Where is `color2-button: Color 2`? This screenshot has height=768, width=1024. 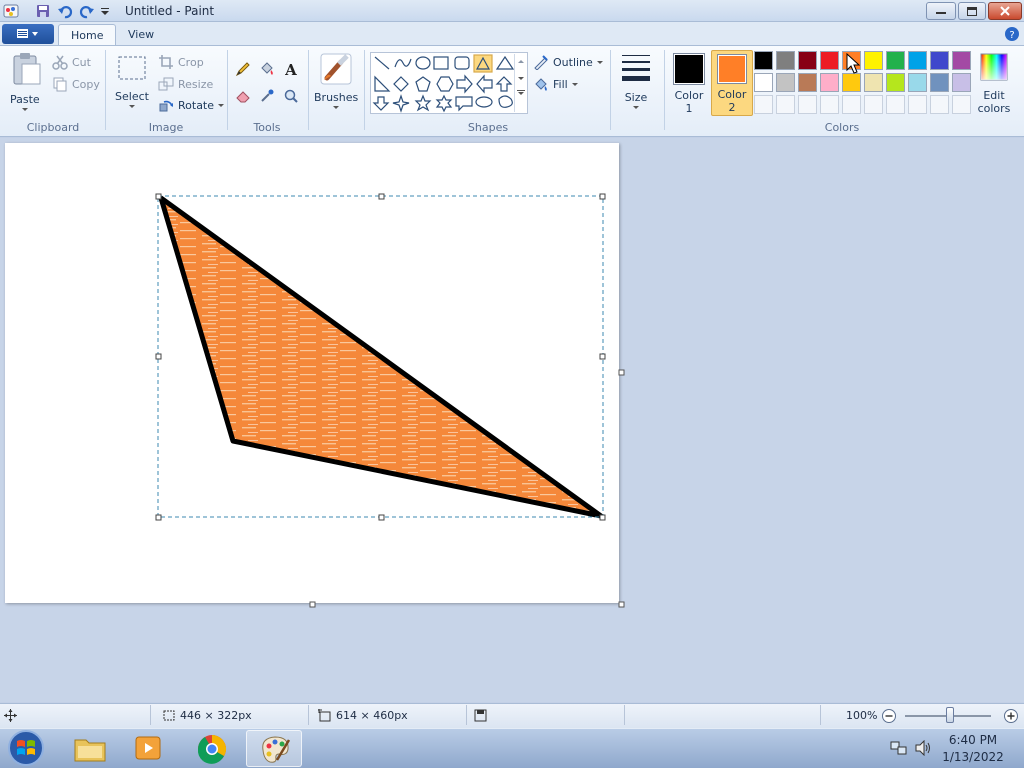
color2-button: Color 2 is located at coordinates (732, 83).